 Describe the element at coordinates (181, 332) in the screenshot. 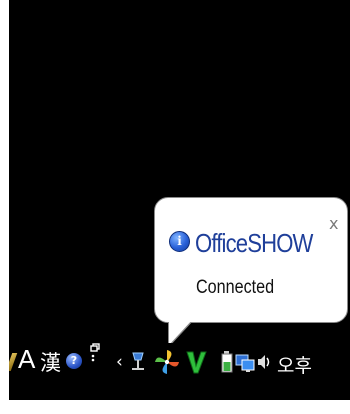

I see `balloon-tail` at that location.